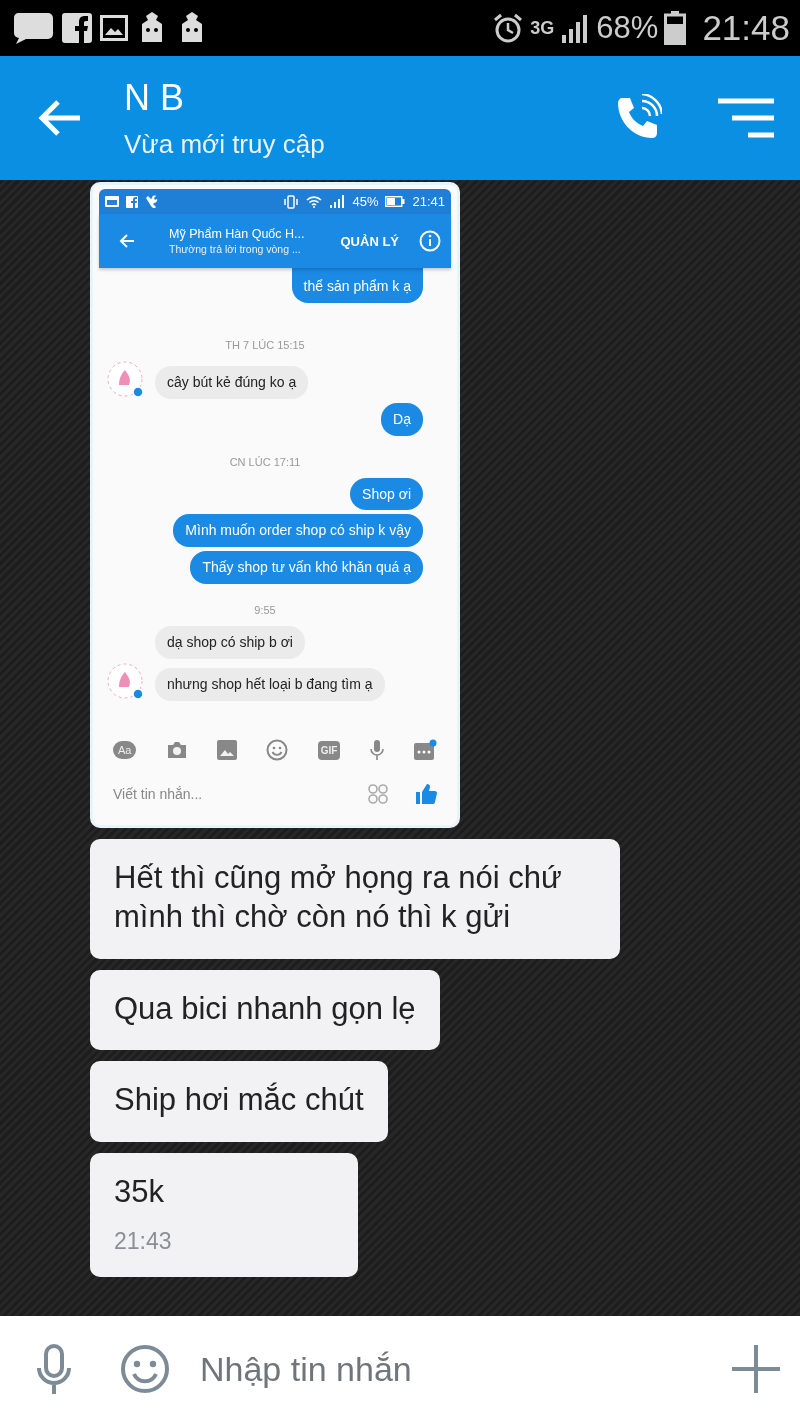 The height and width of the screenshot is (1422, 800). What do you see at coordinates (125, 750) in the screenshot?
I see `text-style-button: Aa` at bounding box center [125, 750].